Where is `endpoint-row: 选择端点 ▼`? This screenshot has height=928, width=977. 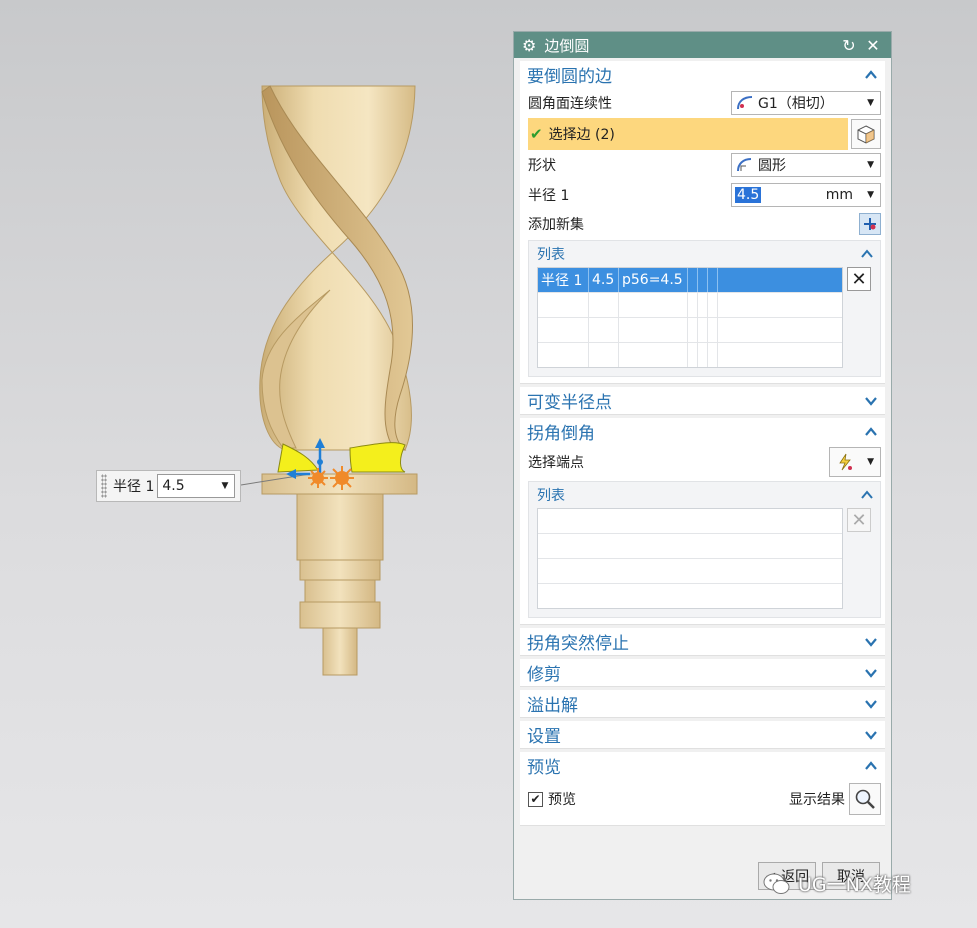 endpoint-row: 选择端点 ▼ is located at coordinates (704, 462).